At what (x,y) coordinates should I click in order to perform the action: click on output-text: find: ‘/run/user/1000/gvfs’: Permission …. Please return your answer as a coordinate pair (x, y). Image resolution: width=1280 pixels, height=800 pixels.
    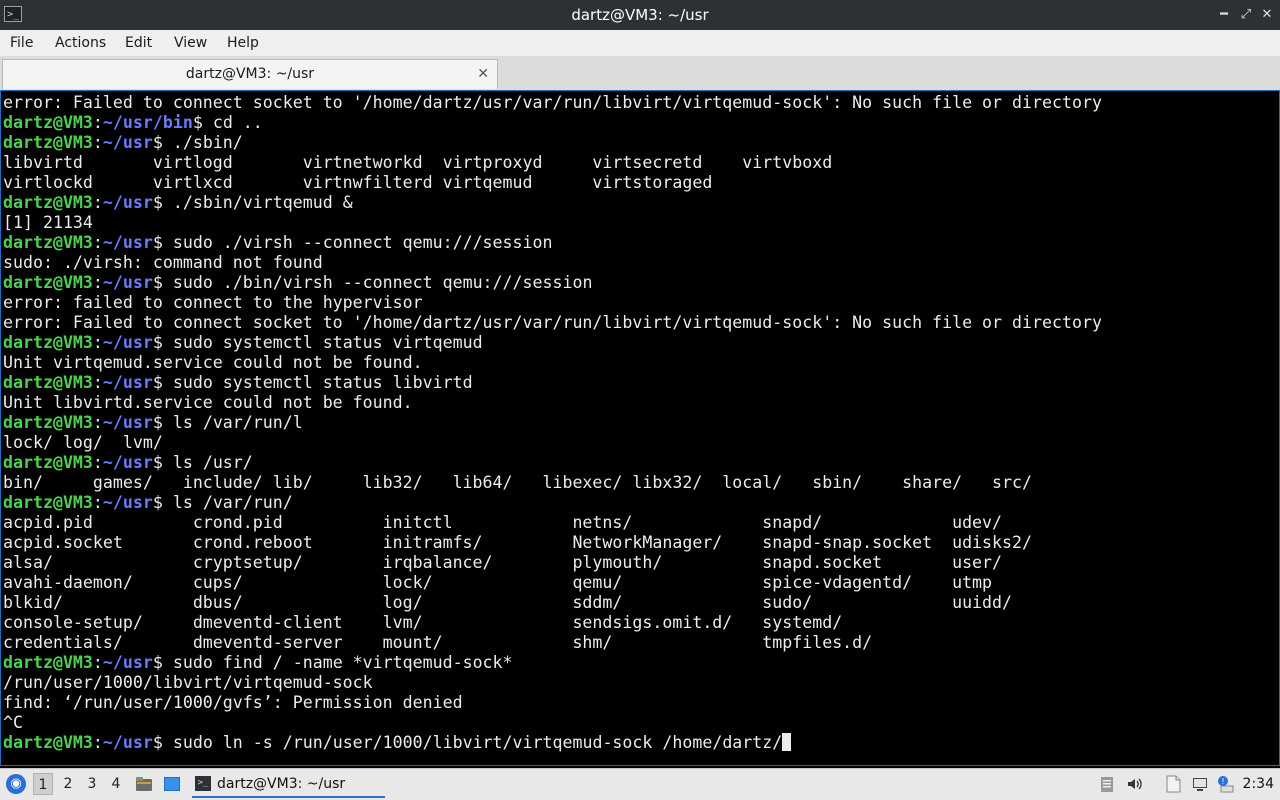
    Looking at the image, I should click on (233, 702).